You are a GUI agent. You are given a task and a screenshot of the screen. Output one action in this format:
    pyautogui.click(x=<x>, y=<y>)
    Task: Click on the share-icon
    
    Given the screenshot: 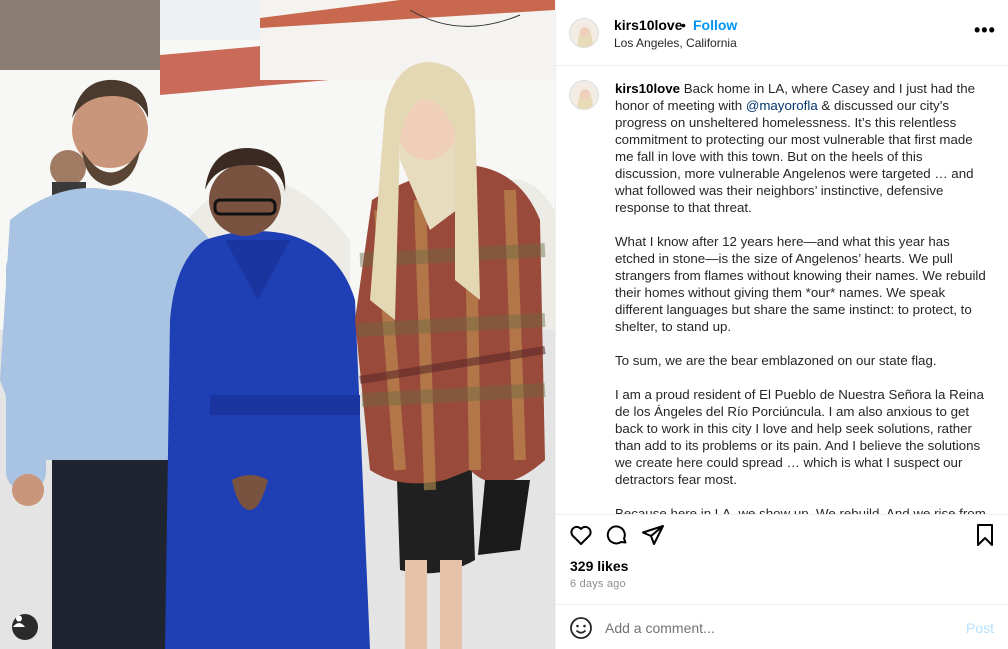 What is the action you would take?
    pyautogui.click(x=654, y=536)
    